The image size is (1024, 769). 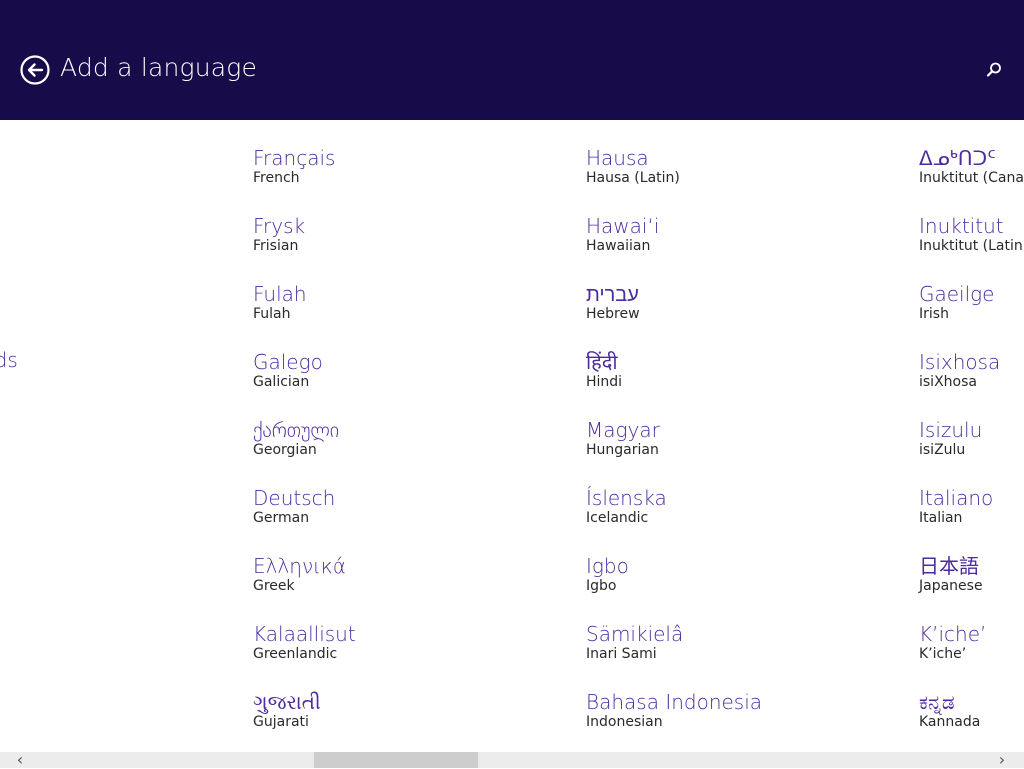 What do you see at coordinates (418, 246) in the screenshot?
I see `language-item: Frysk Frisian` at bounding box center [418, 246].